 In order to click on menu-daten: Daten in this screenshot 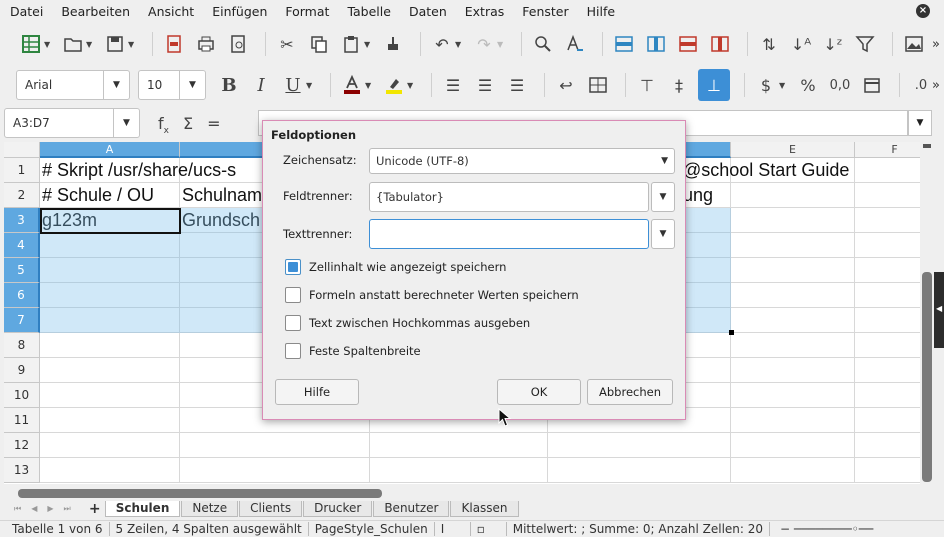, I will do `click(428, 11)`.